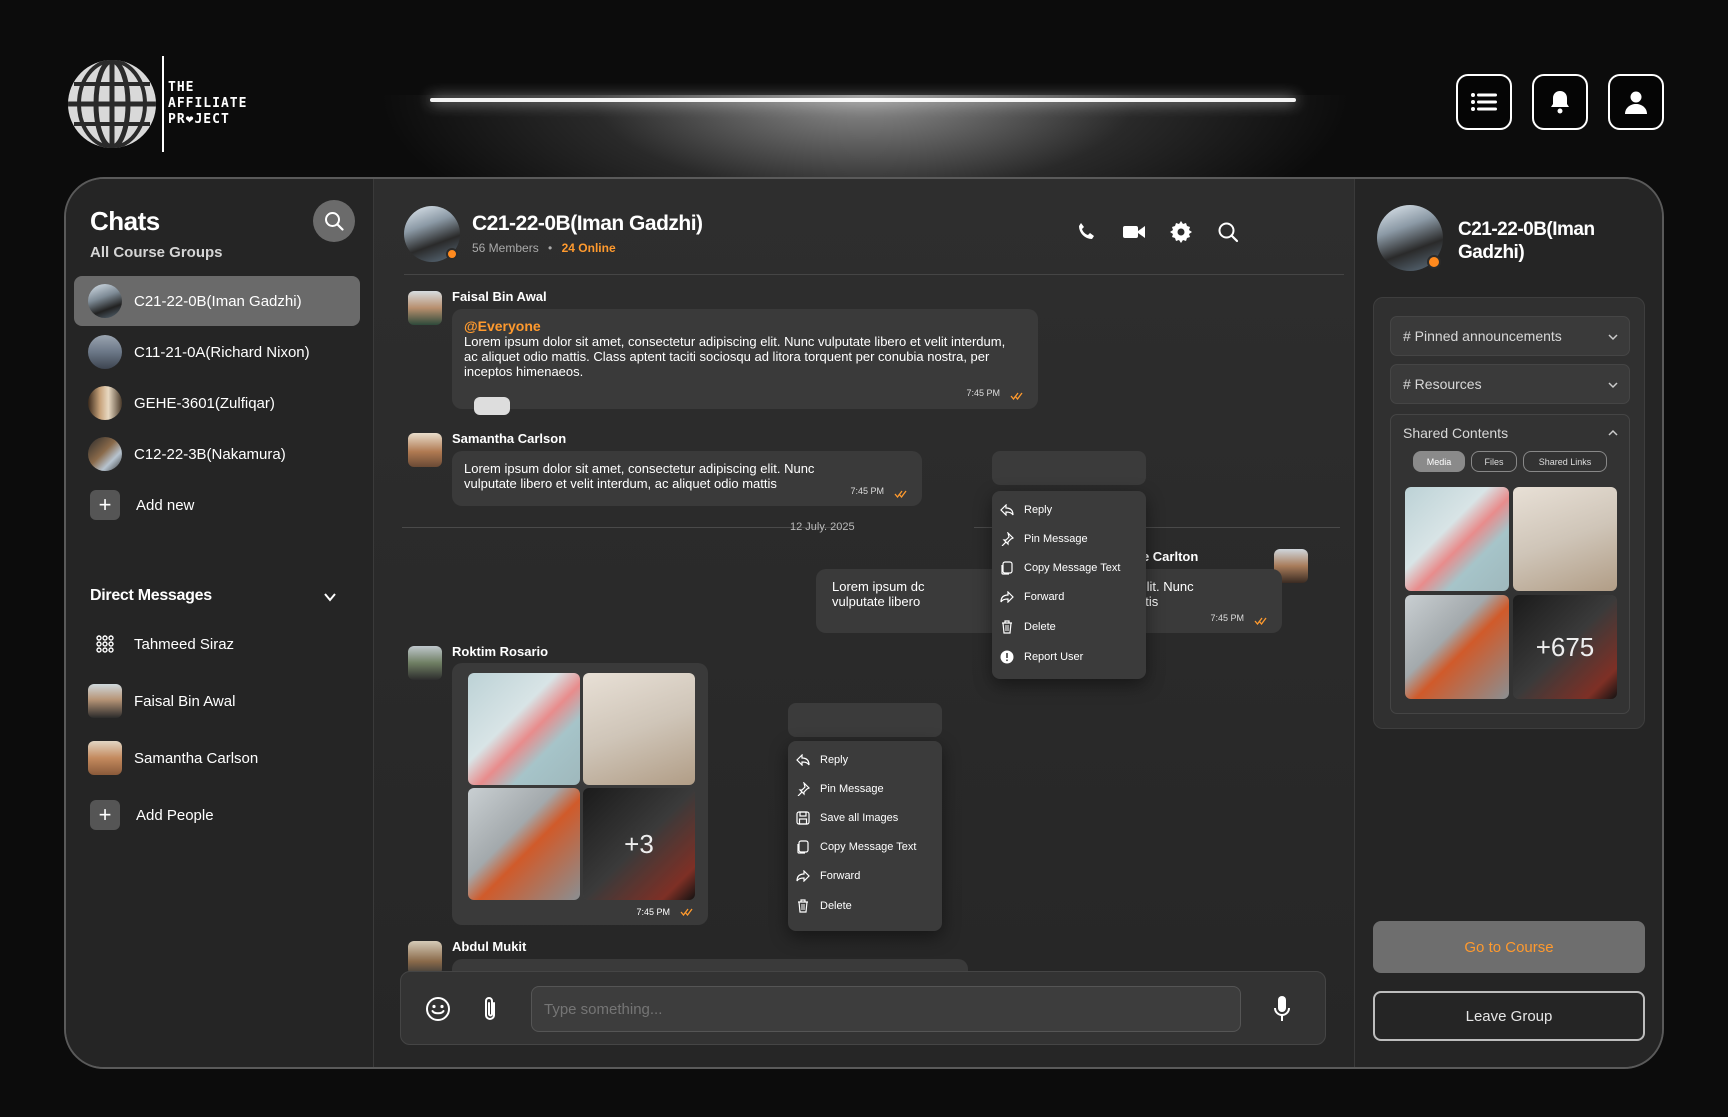 Image resolution: width=1728 pixels, height=1117 pixels. Describe the element at coordinates (1509, 947) in the screenshot. I see `go-to-course-button: Go to Course` at that location.